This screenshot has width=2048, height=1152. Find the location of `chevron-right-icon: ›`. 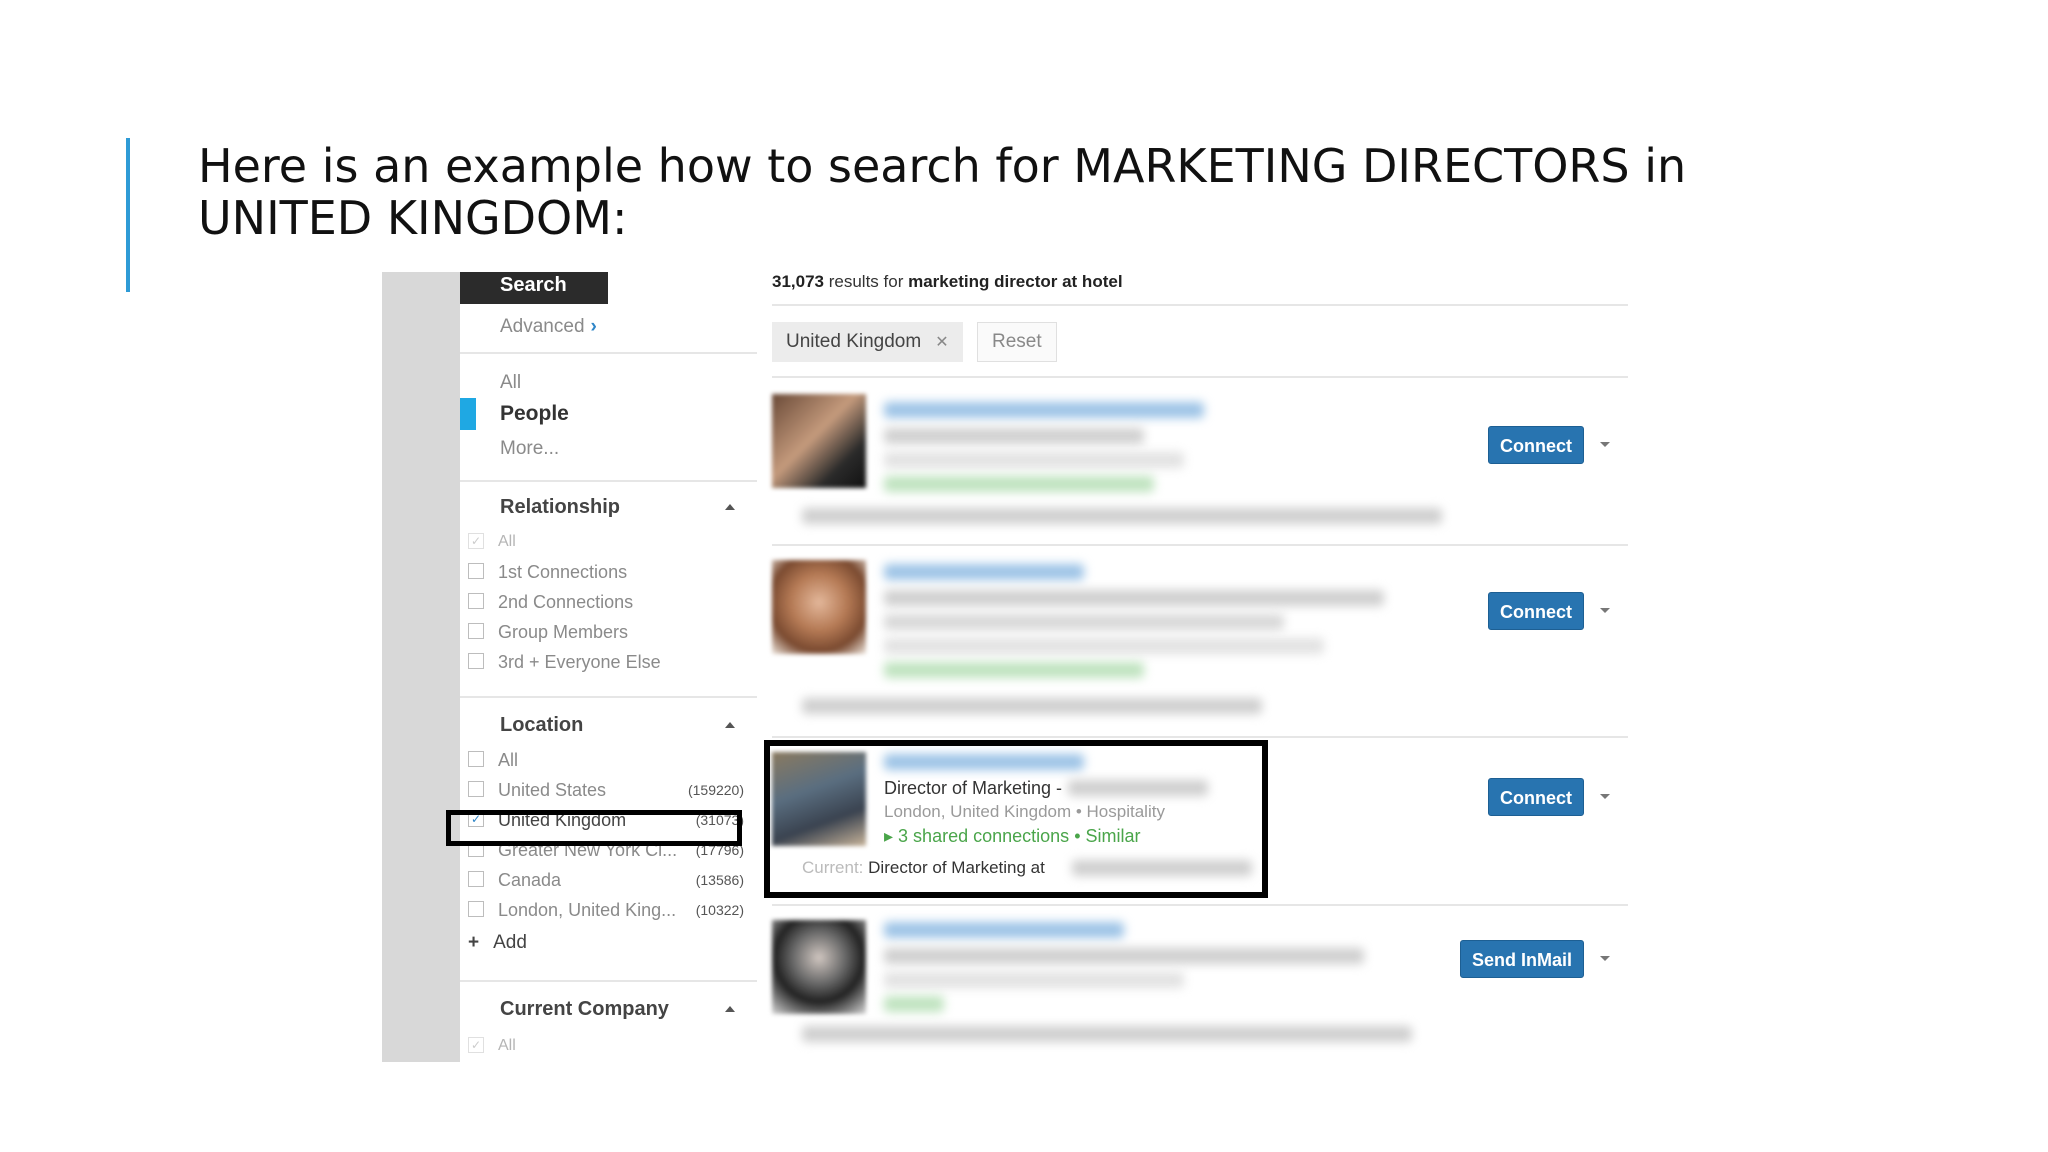

chevron-right-icon: › is located at coordinates (593, 326).